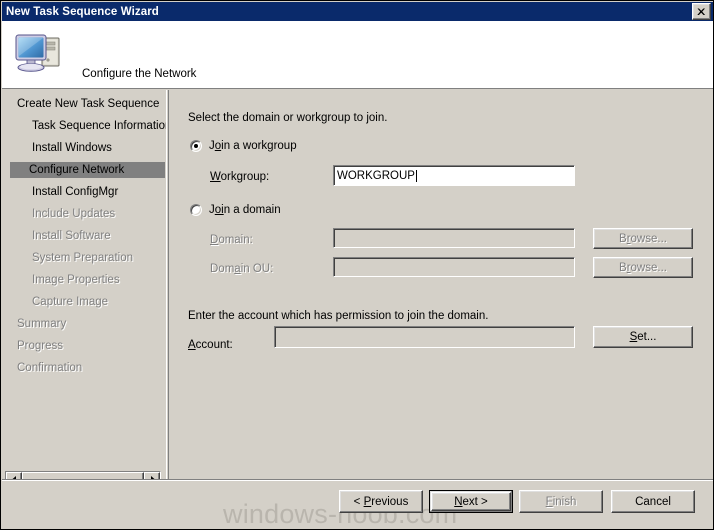 The width and height of the screenshot is (714, 530). I want to click on next-button: Next >, so click(471, 501).